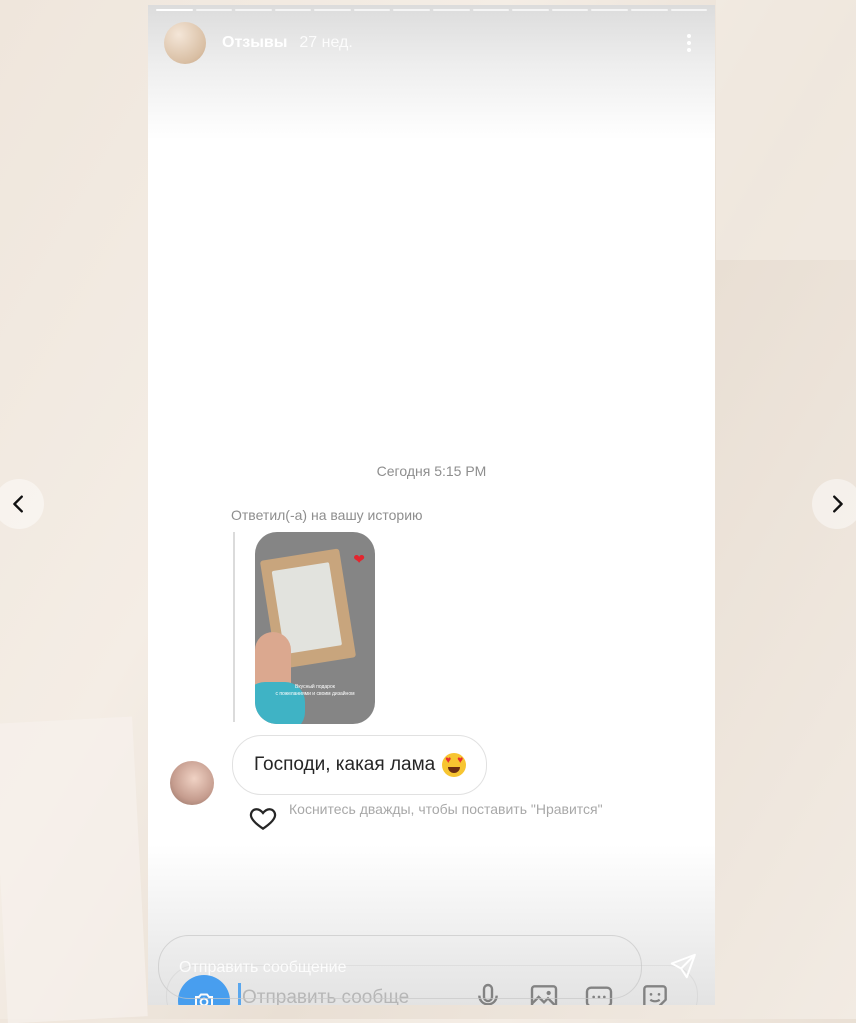 Image resolution: width=856 pixels, height=1023 pixels. What do you see at coordinates (431, 43) in the screenshot?
I see `story-header: Отзывы 27 нед.` at bounding box center [431, 43].